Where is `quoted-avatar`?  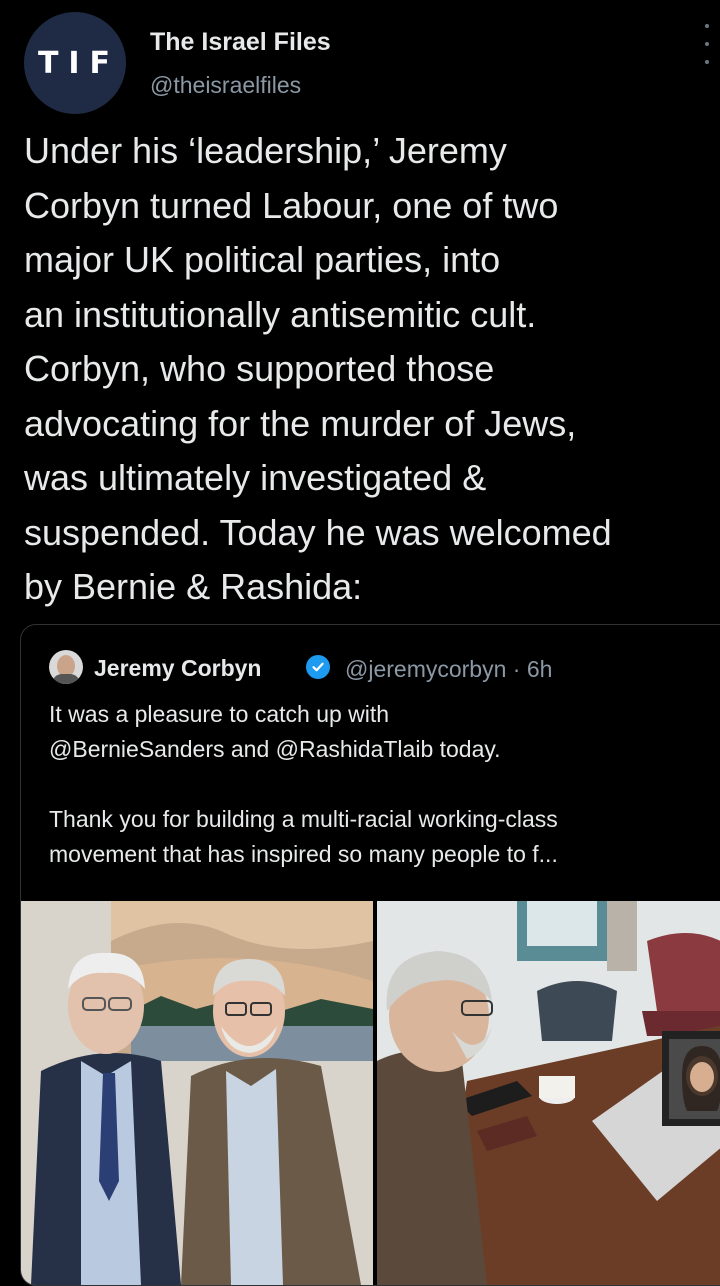 quoted-avatar is located at coordinates (66, 667).